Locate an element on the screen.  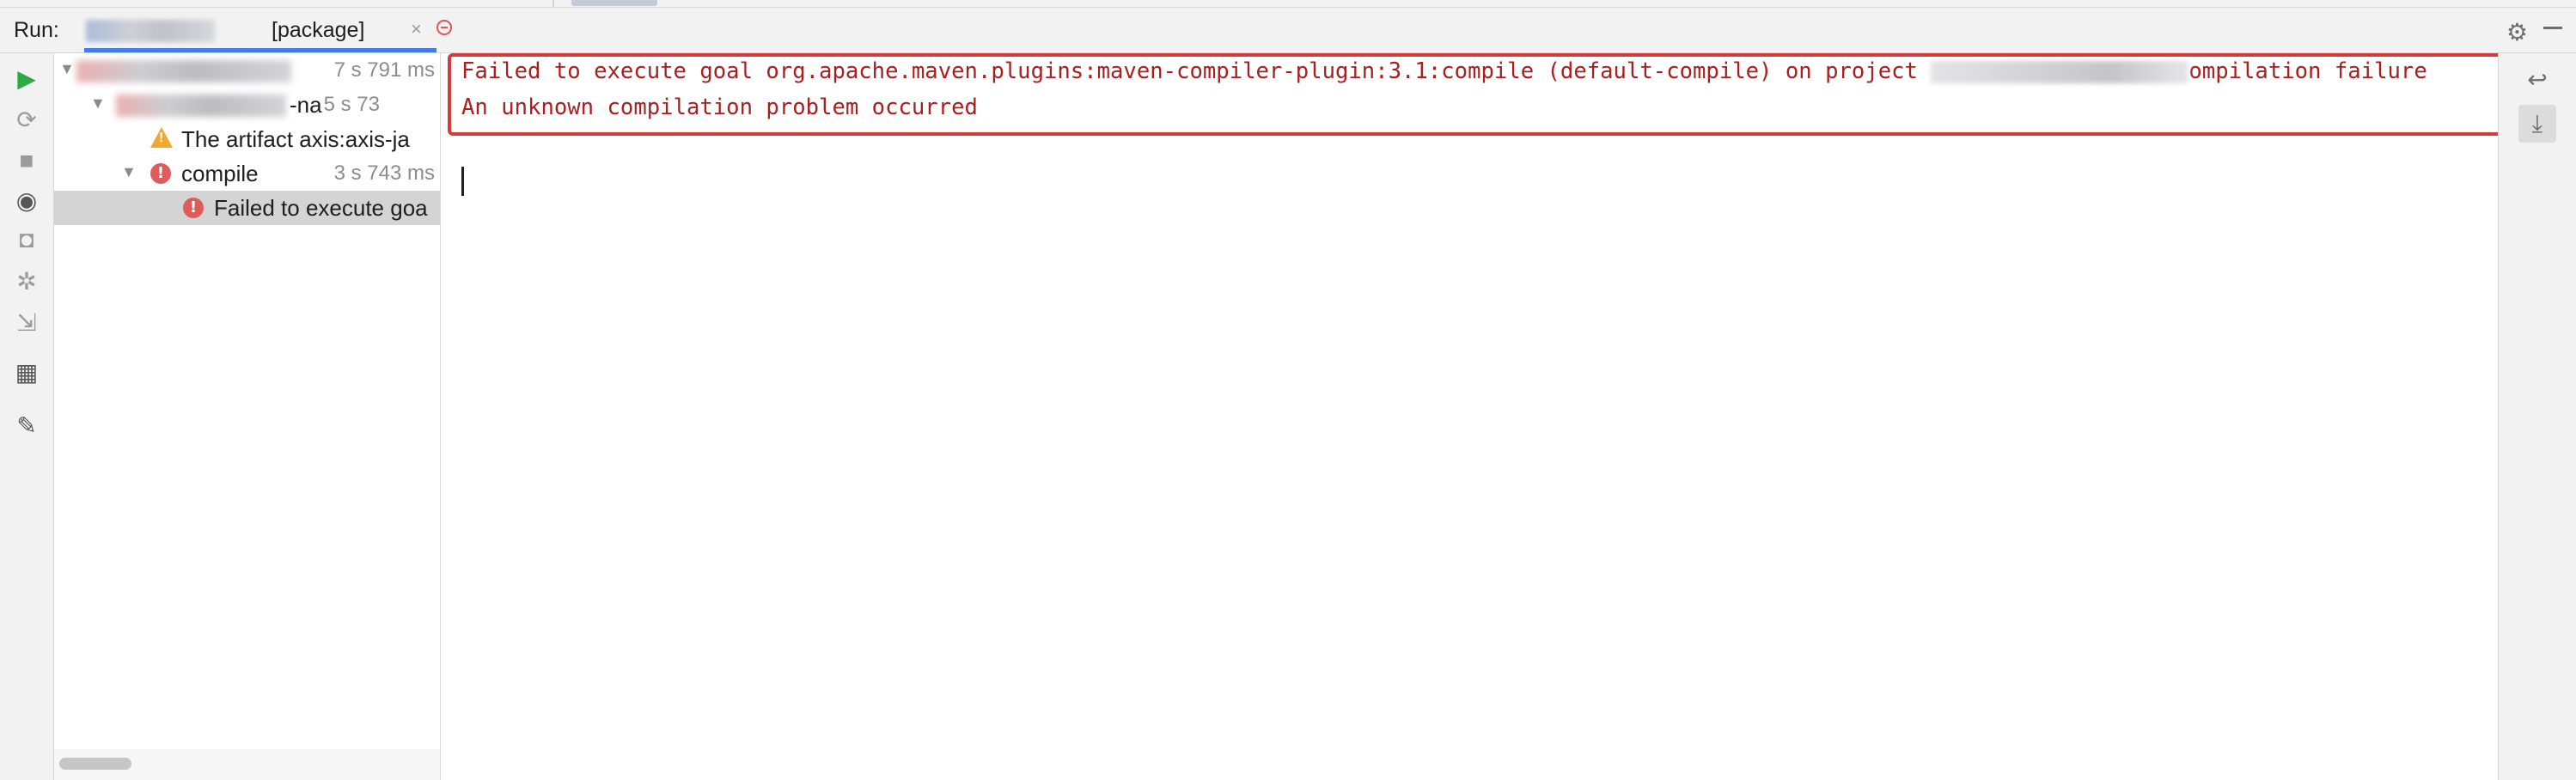
tree-row-module: ▼ -na 5 s 73 is located at coordinates (247, 105).